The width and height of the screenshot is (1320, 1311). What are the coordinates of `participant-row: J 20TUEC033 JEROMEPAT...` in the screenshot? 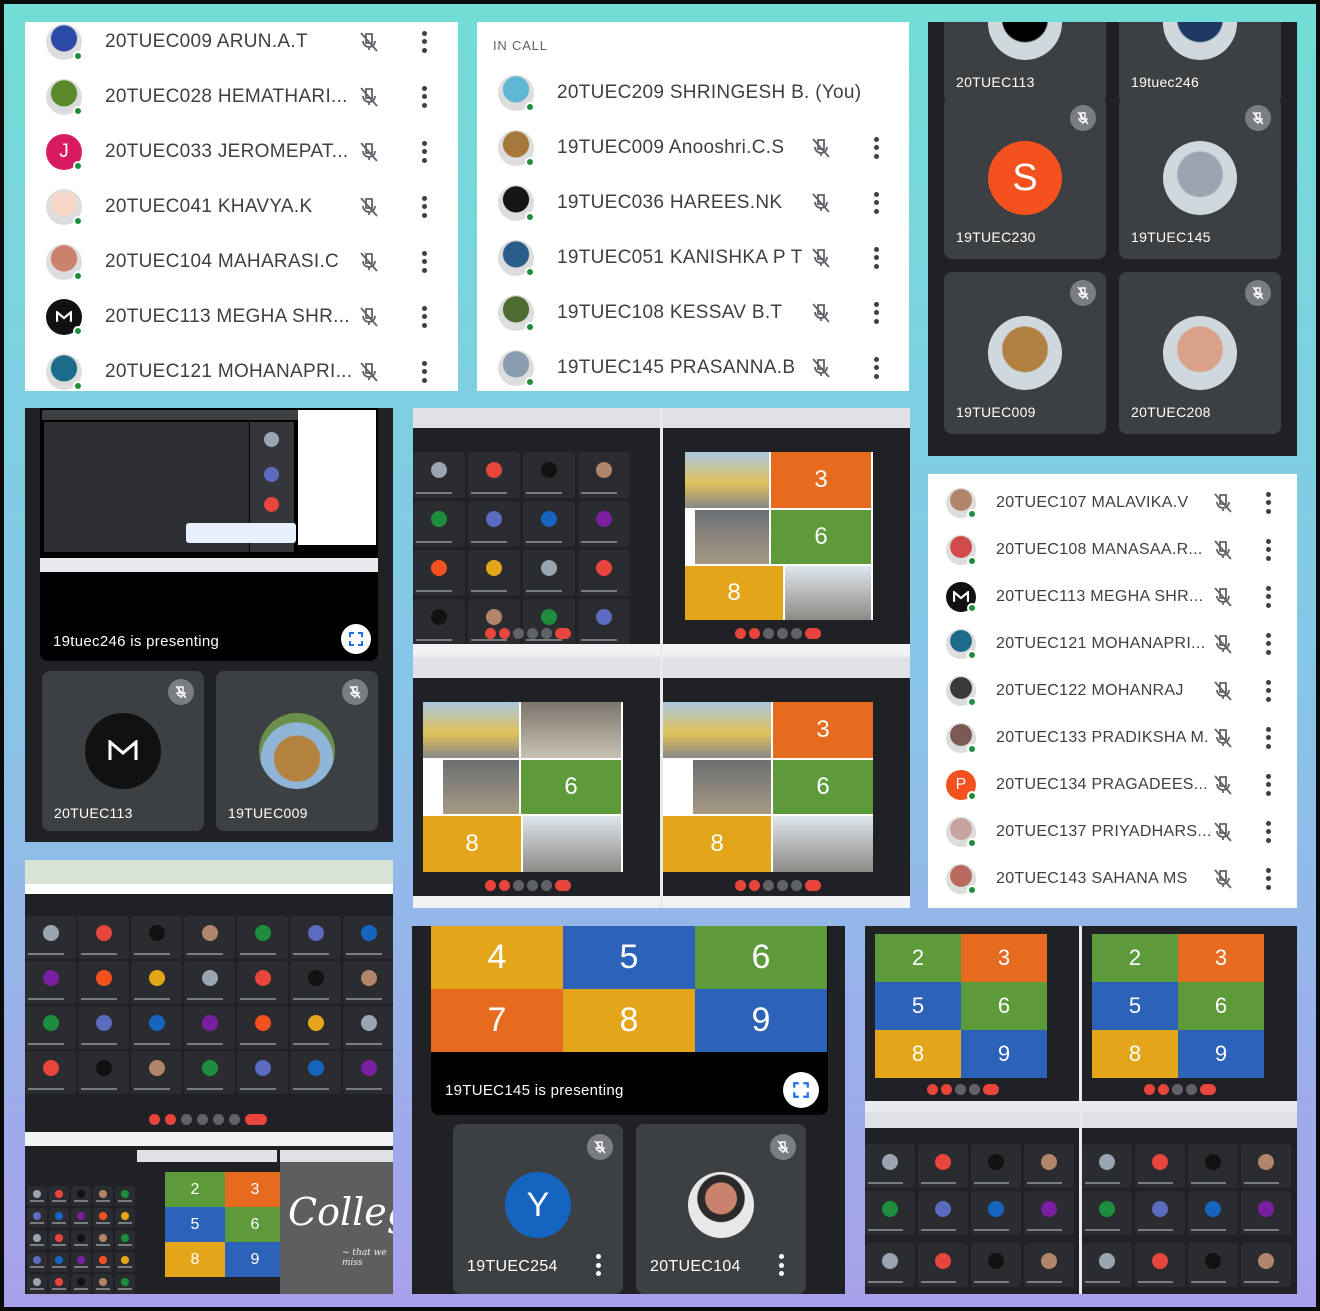 It's located at (241, 151).